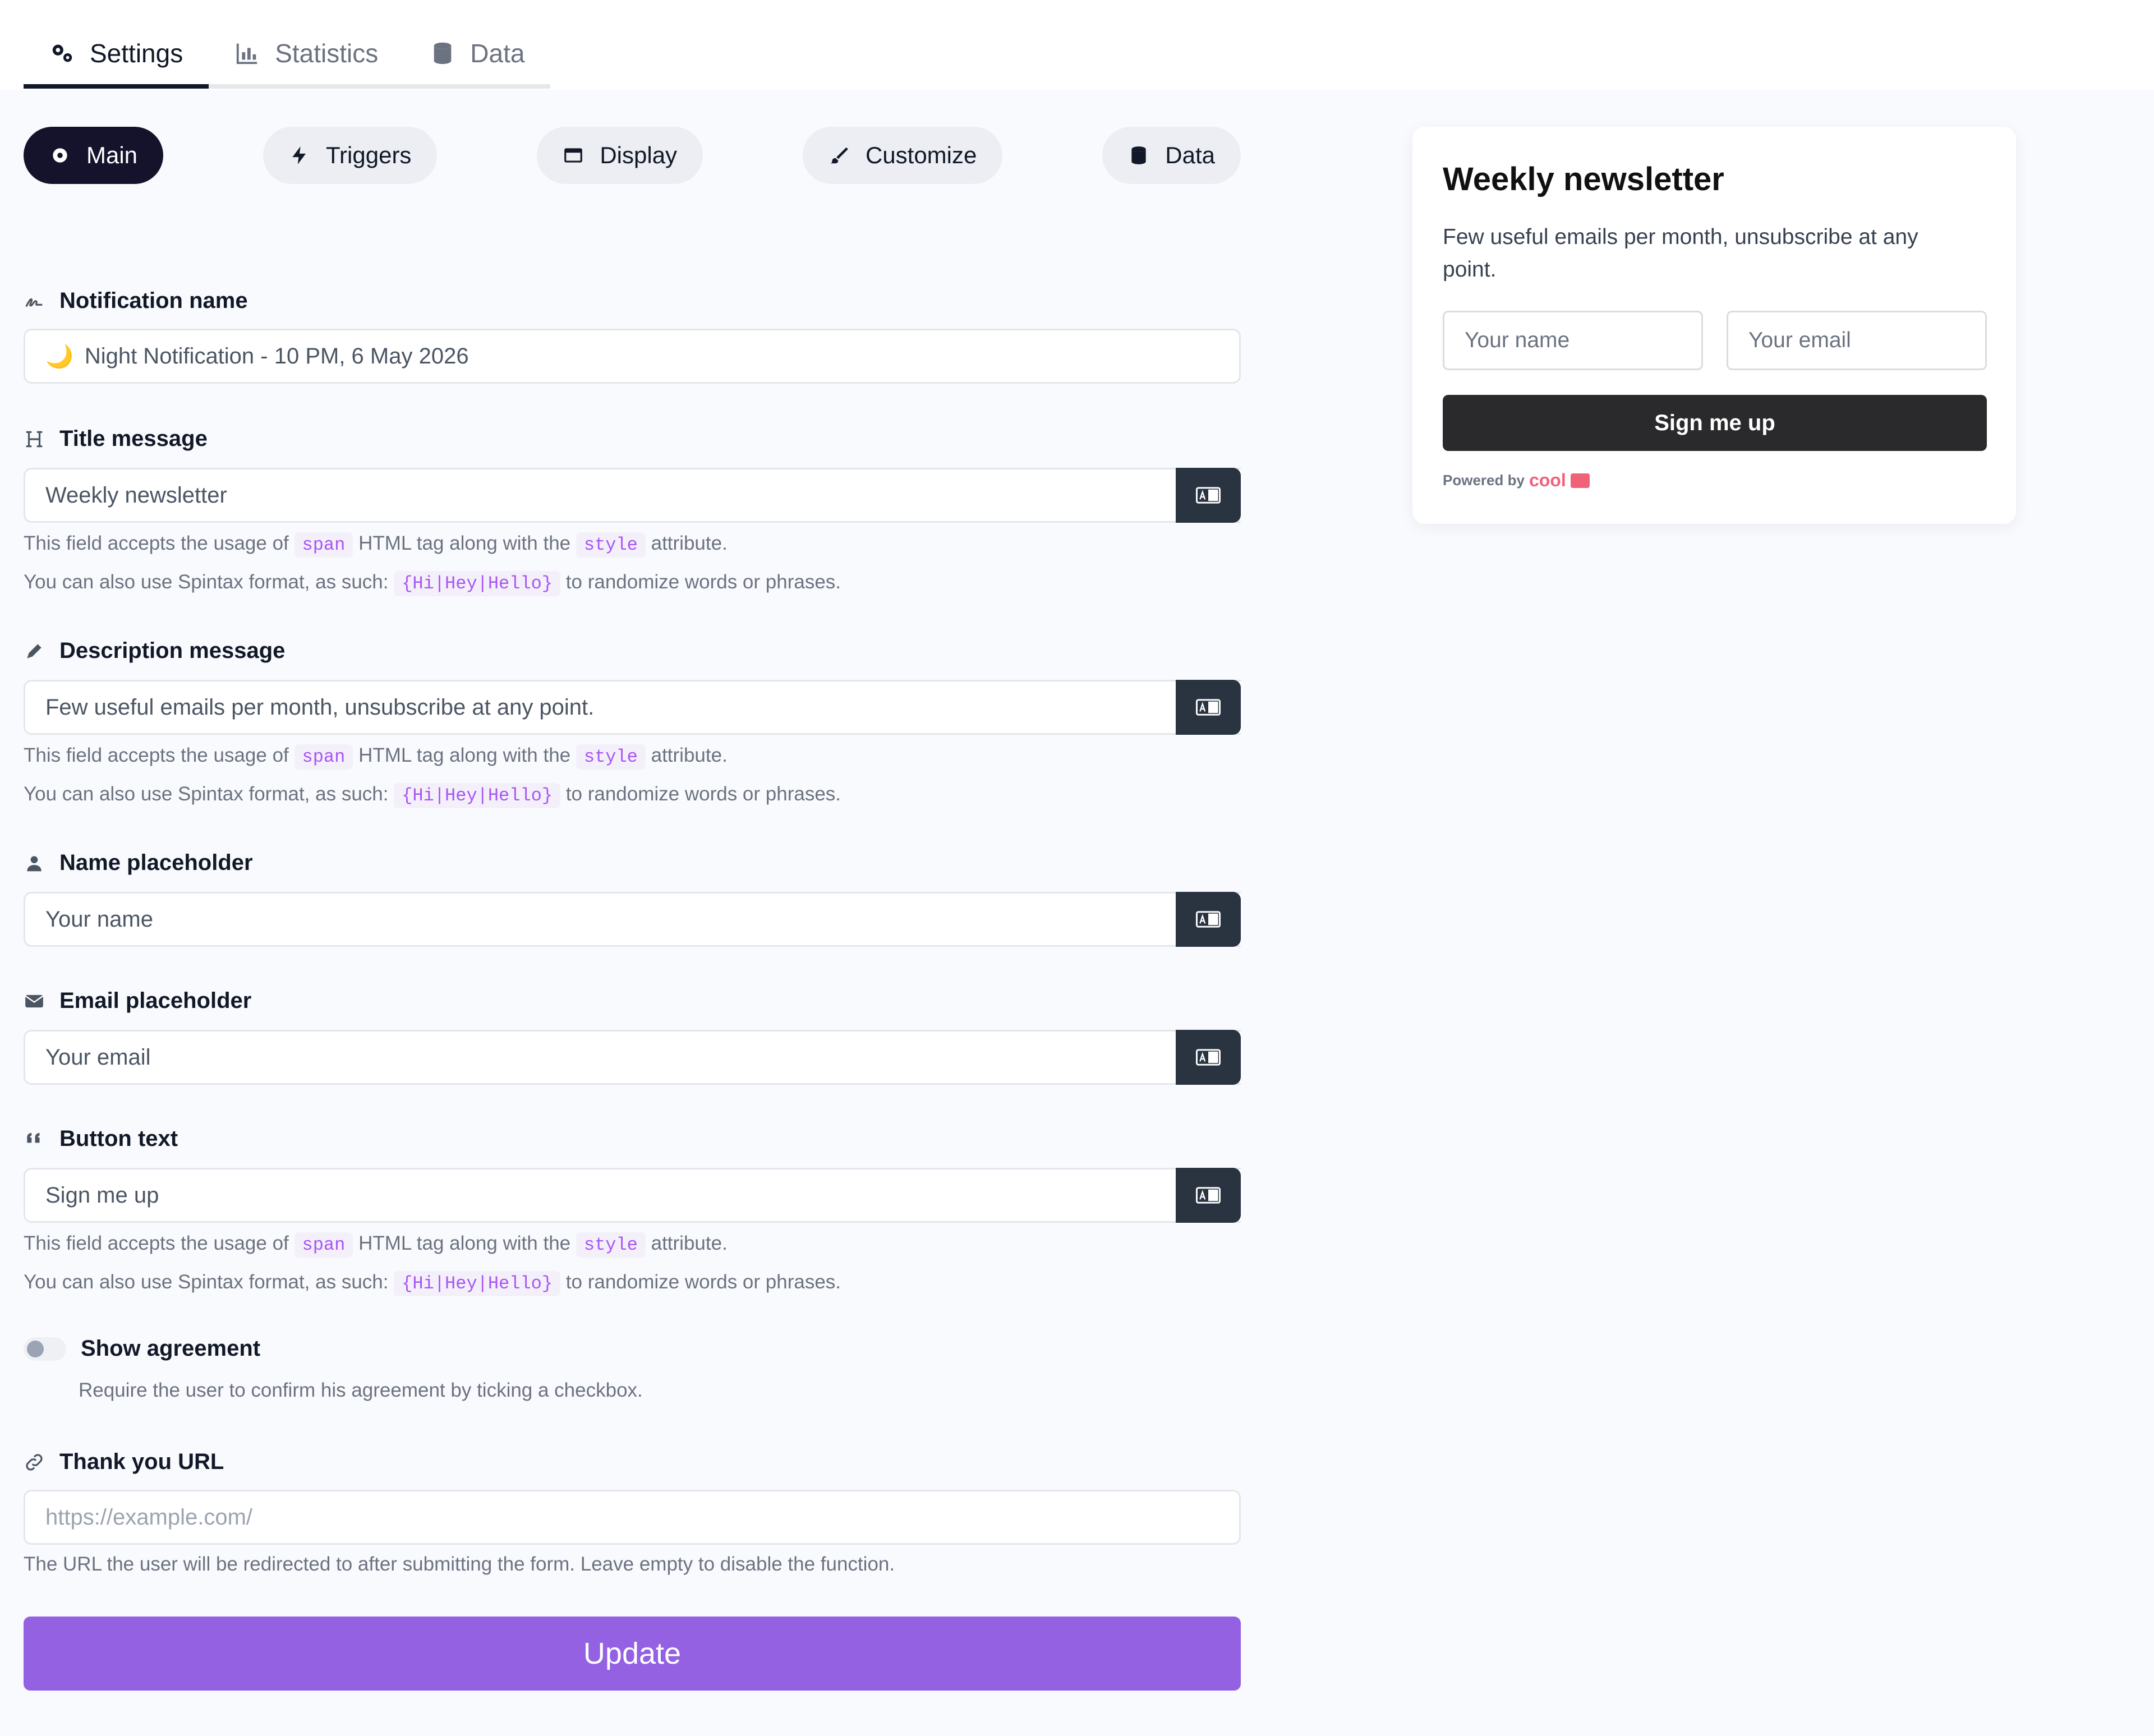 The image size is (2154, 1736). What do you see at coordinates (34, 439) in the screenshot?
I see `heading-icon` at bounding box center [34, 439].